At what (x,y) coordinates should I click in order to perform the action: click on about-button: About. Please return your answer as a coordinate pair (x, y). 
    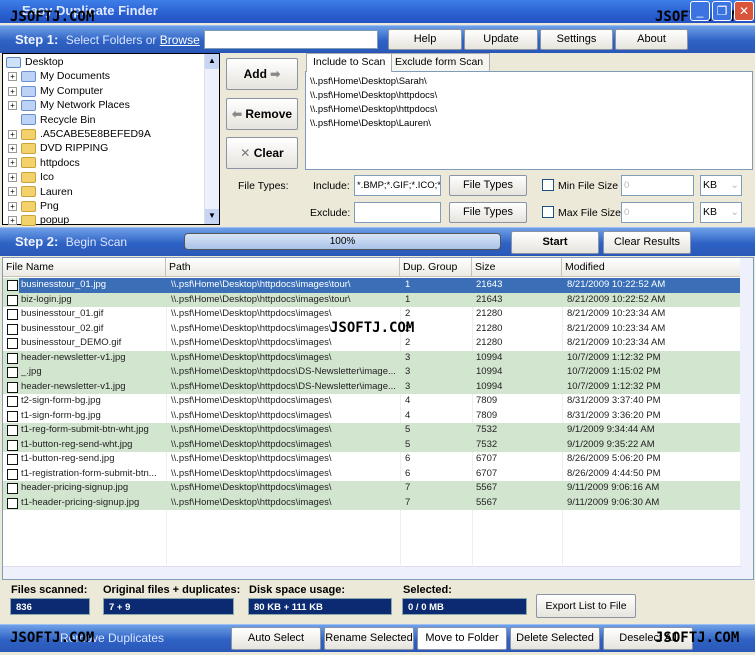
    Looking at the image, I should click on (651, 39).